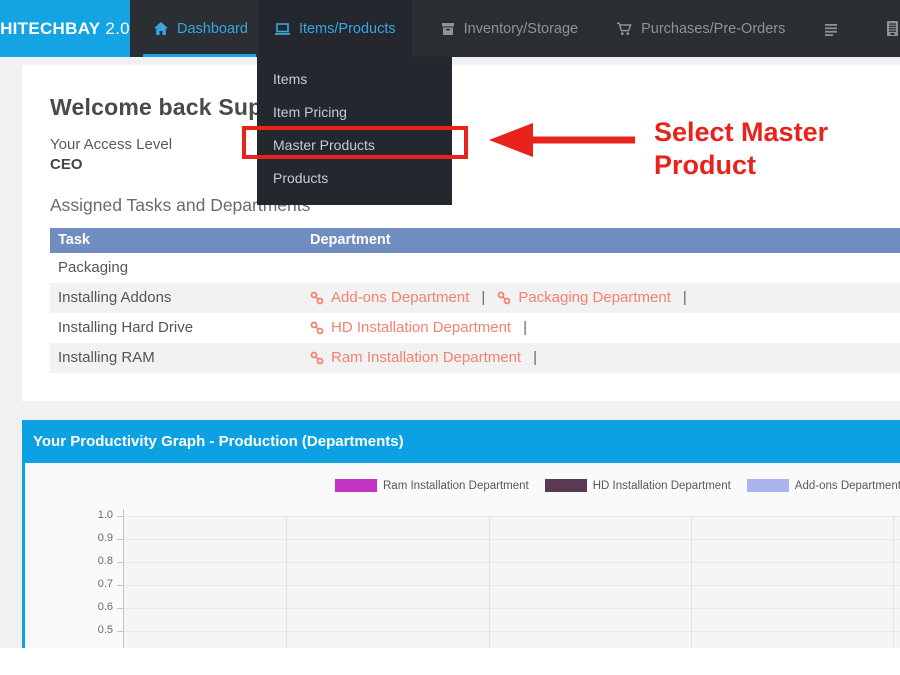 The image size is (900, 675). What do you see at coordinates (105, 538) in the screenshot?
I see `y-axis-tick: 0.9` at bounding box center [105, 538].